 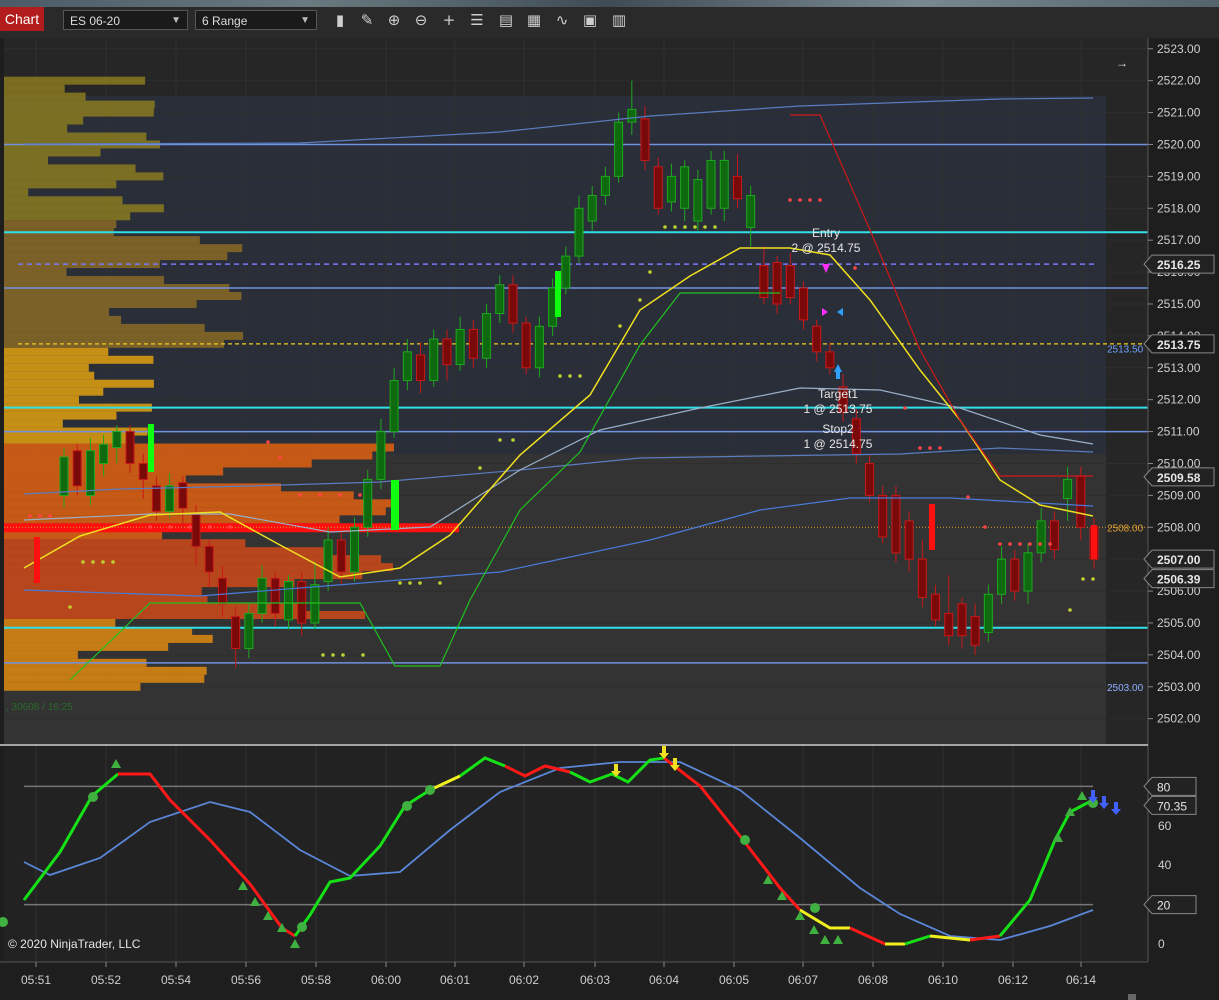 What do you see at coordinates (246, 980) in the screenshot?
I see `time-tick-label: 05:56` at bounding box center [246, 980].